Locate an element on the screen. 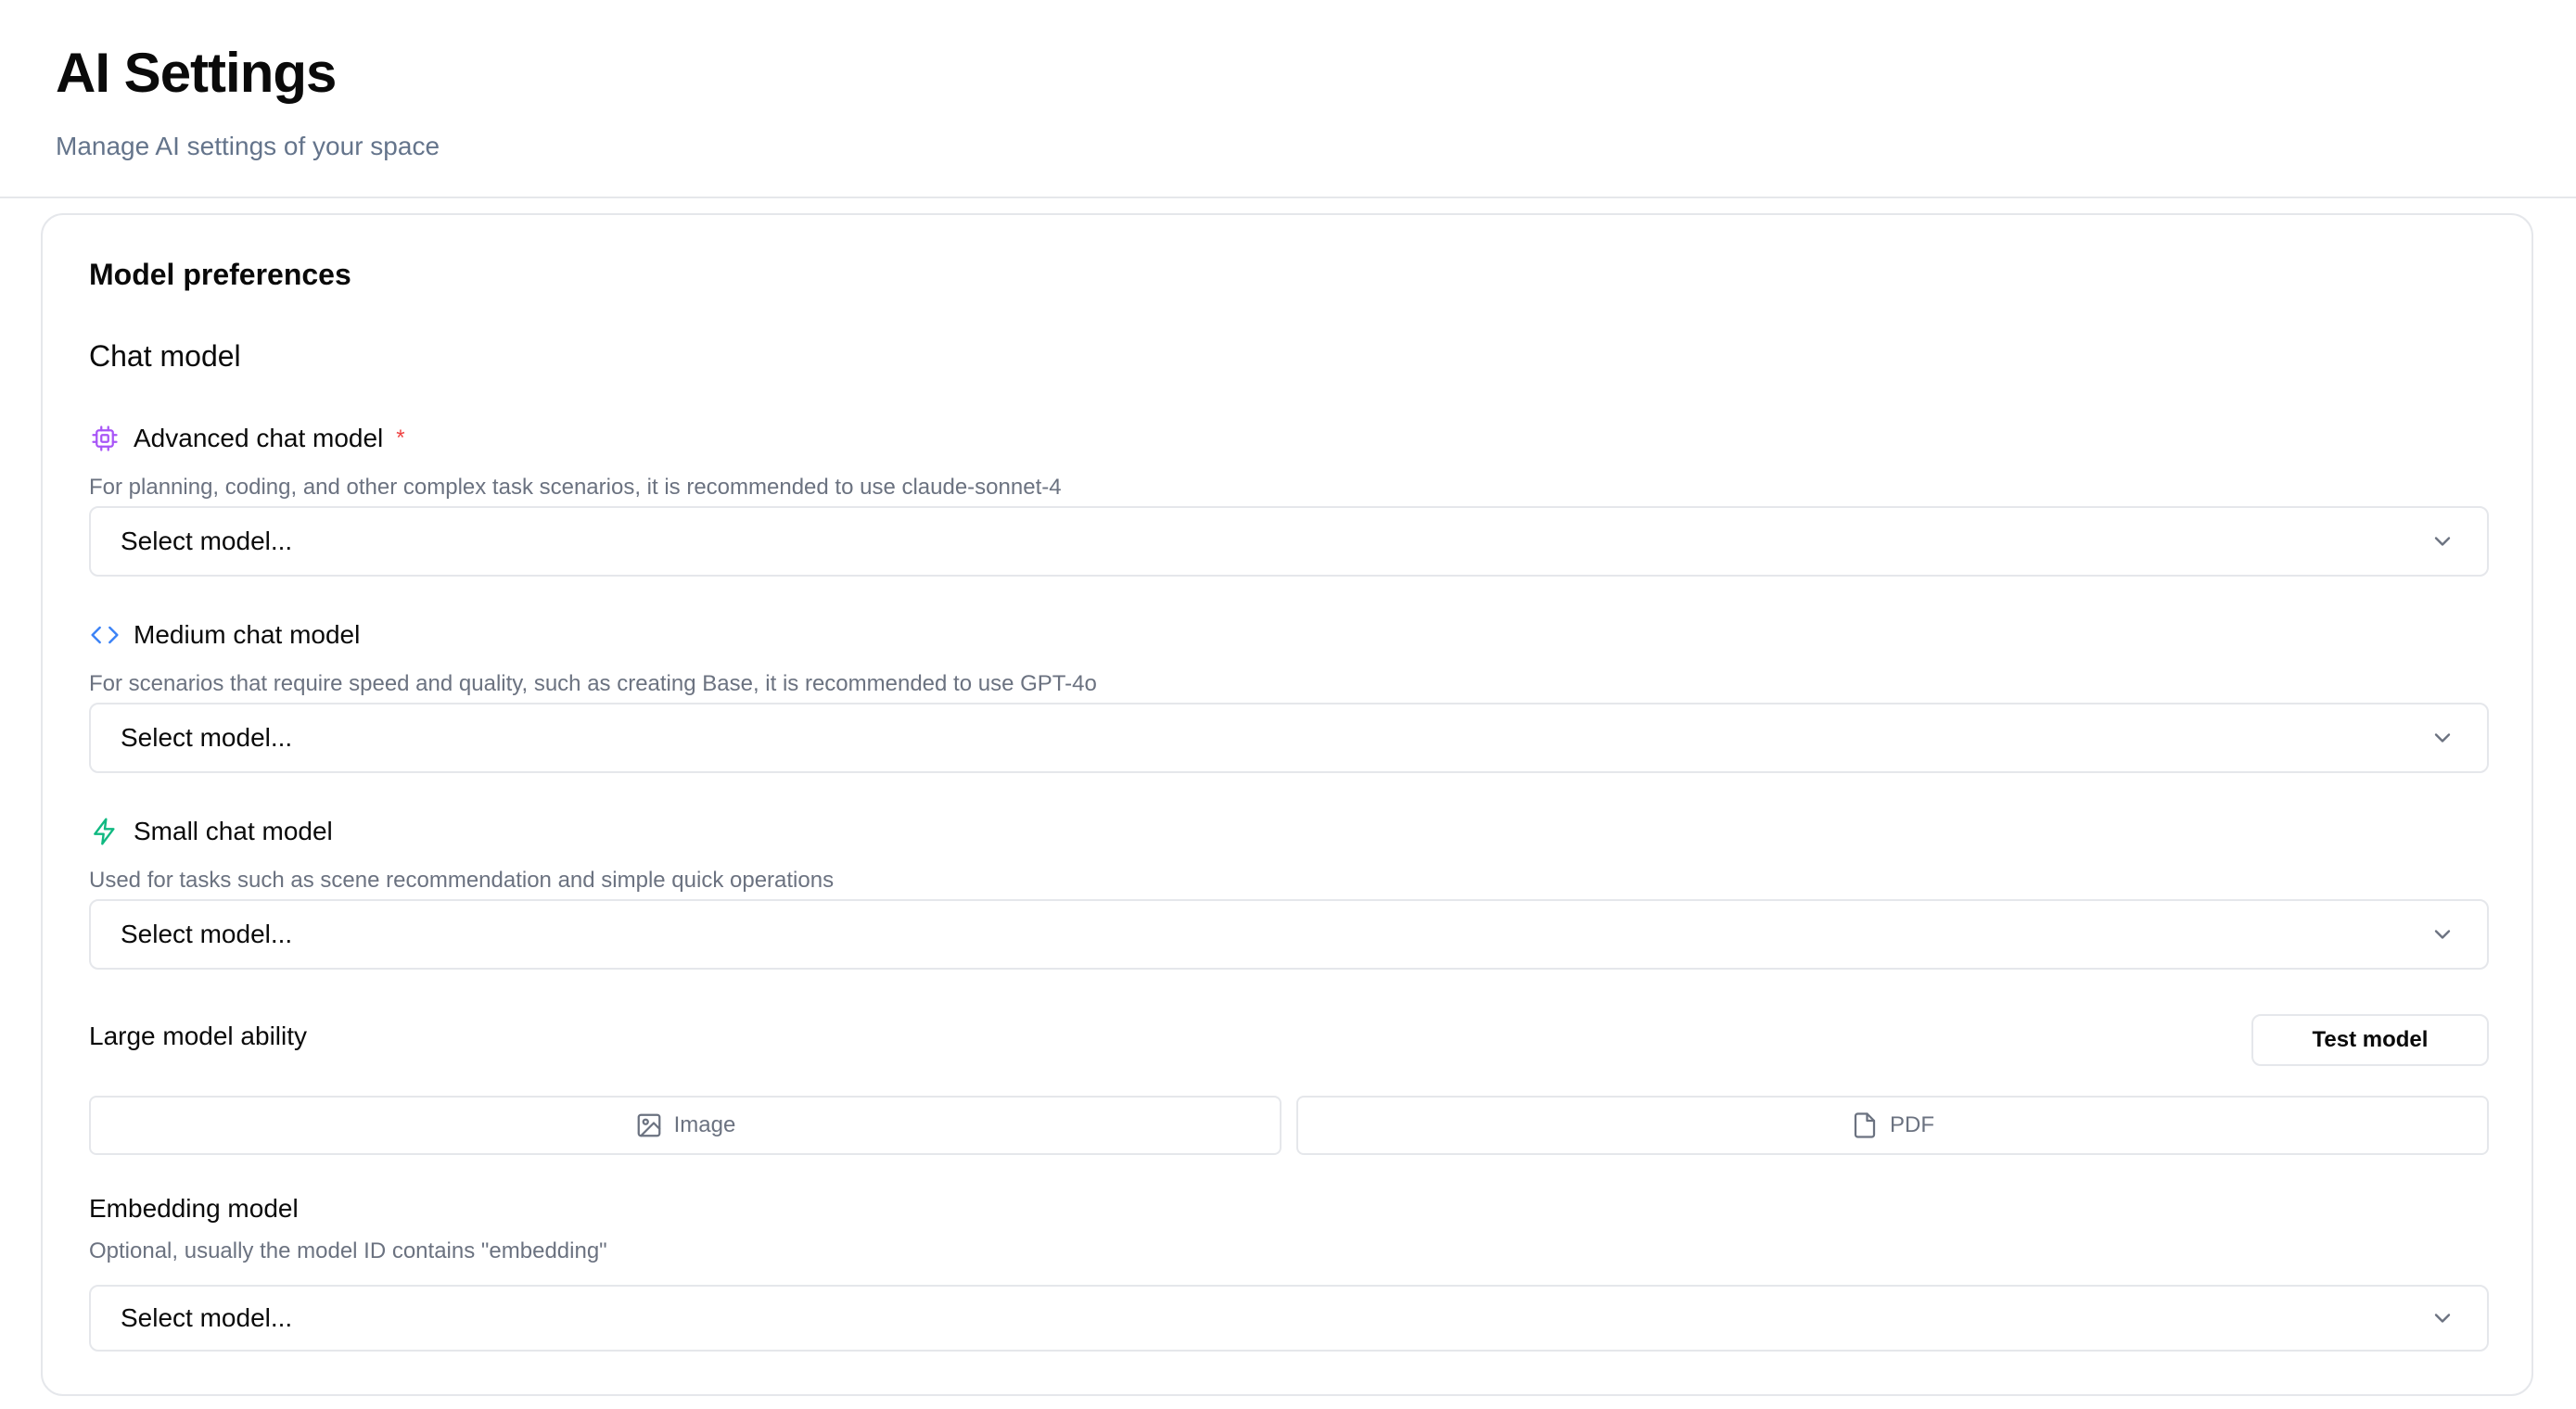 Image resolution: width=2576 pixels, height=1409 pixels. advanced-chat-model-label-text: Advanced chat model is located at coordinates (259, 438).